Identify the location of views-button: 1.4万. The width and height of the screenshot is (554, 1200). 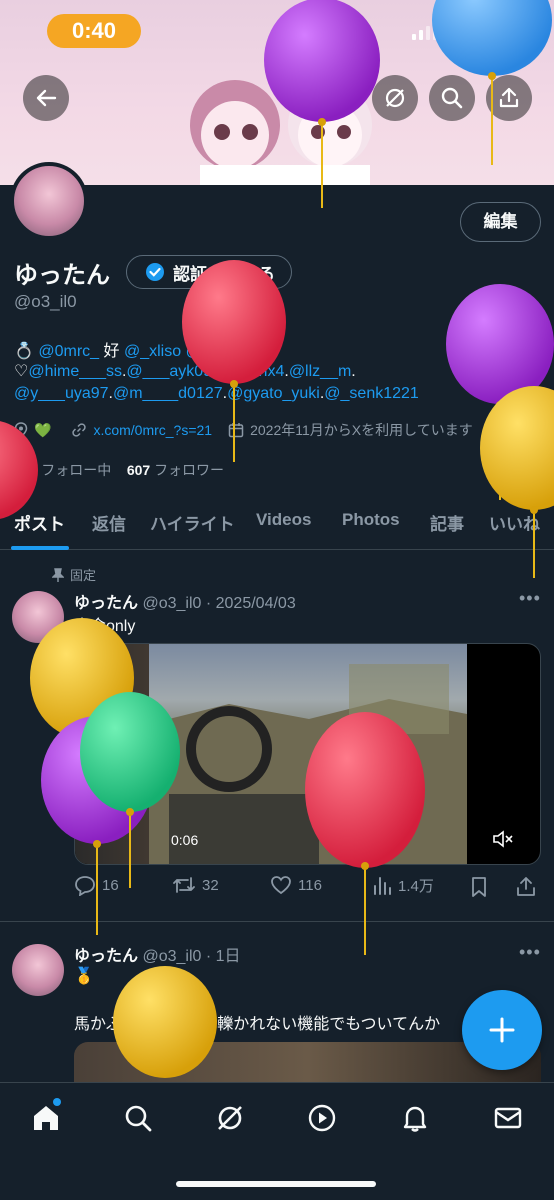
(403, 885).